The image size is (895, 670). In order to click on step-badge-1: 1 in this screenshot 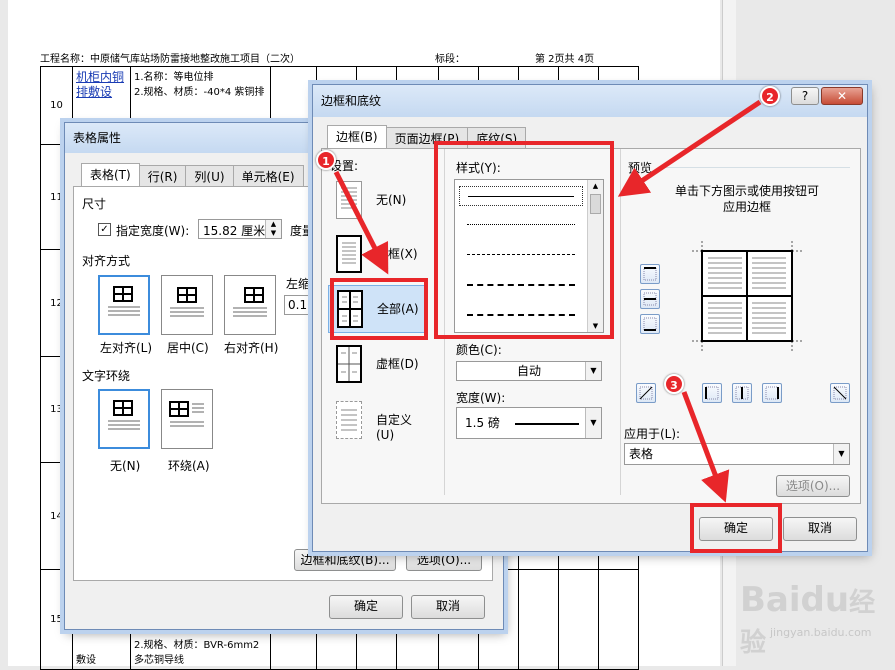, I will do `click(326, 160)`.